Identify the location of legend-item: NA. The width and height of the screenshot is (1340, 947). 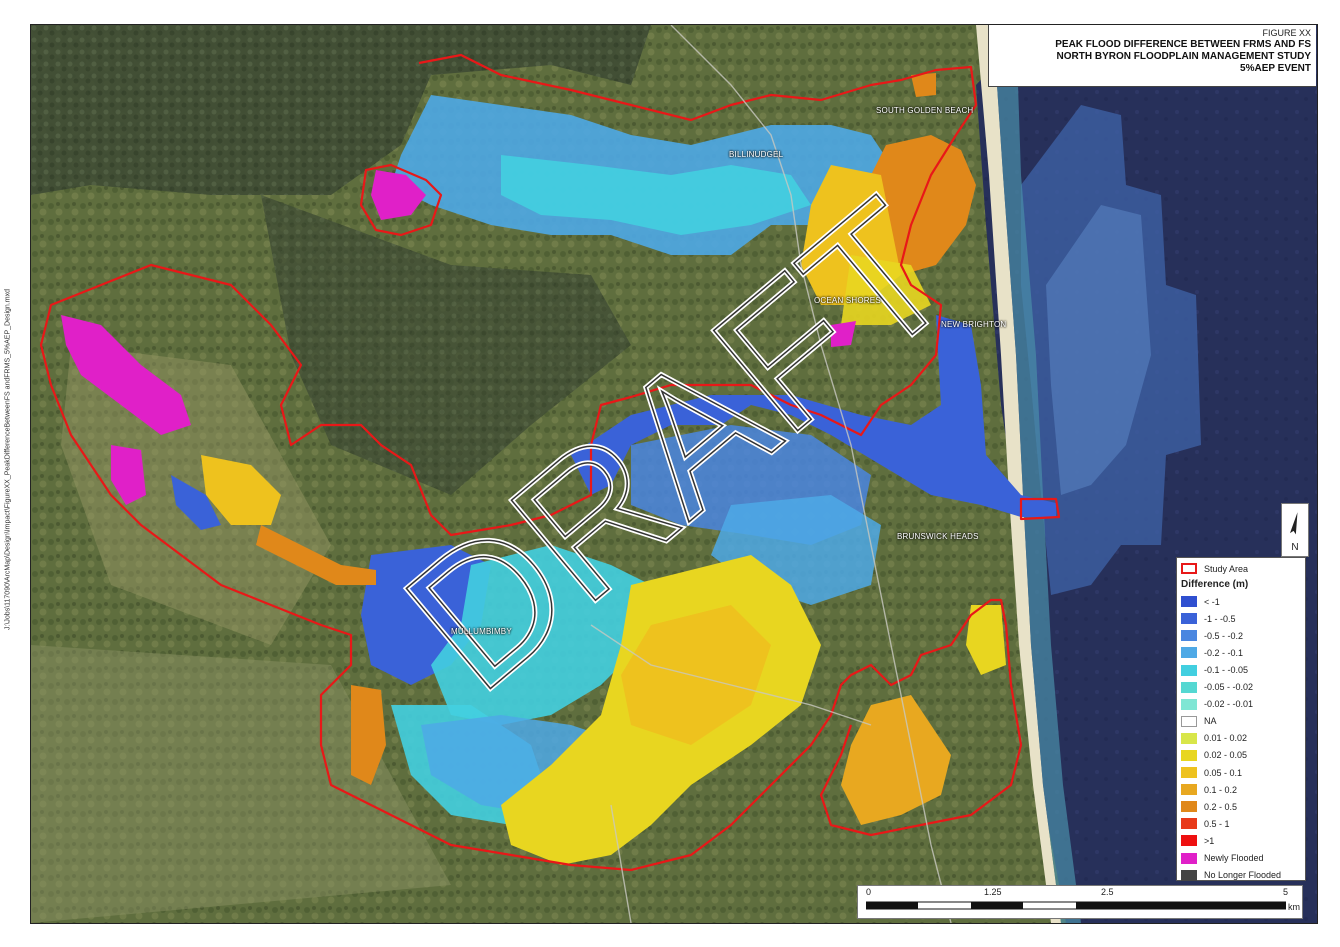
(1241, 721).